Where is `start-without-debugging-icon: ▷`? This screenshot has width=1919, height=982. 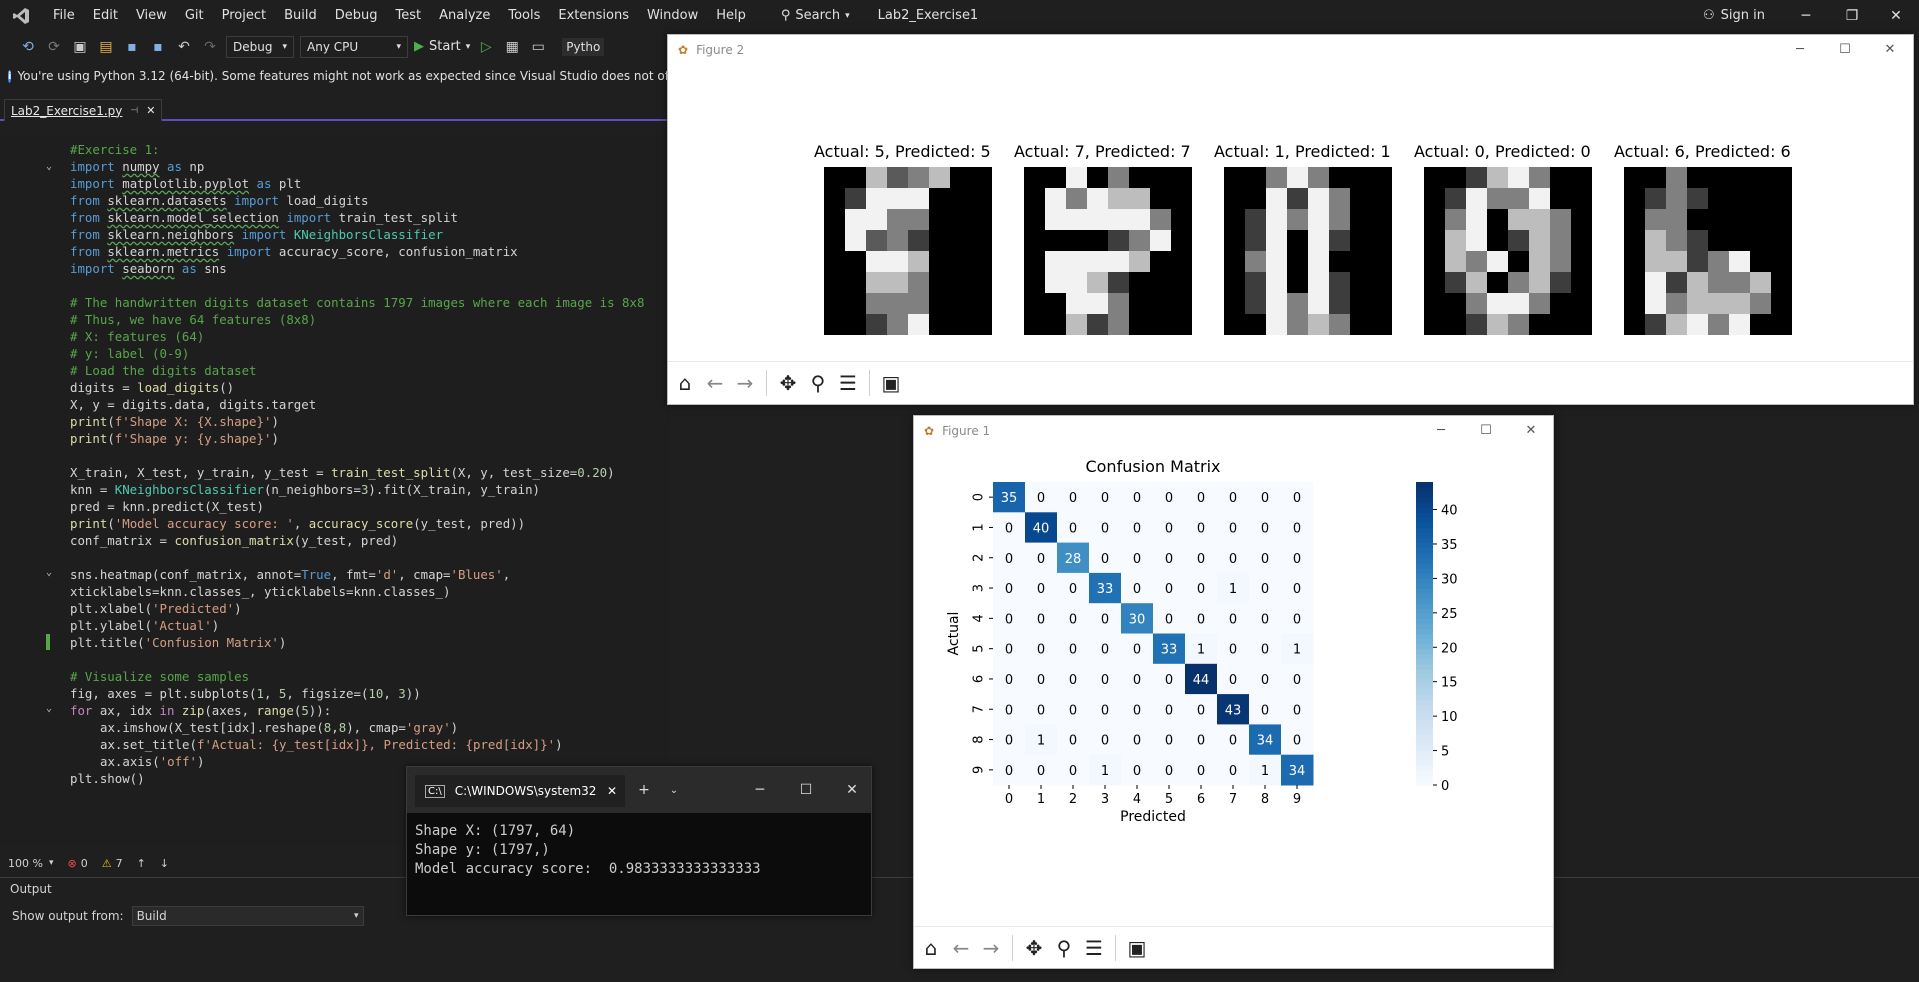 start-without-debugging-icon: ▷ is located at coordinates (486, 47).